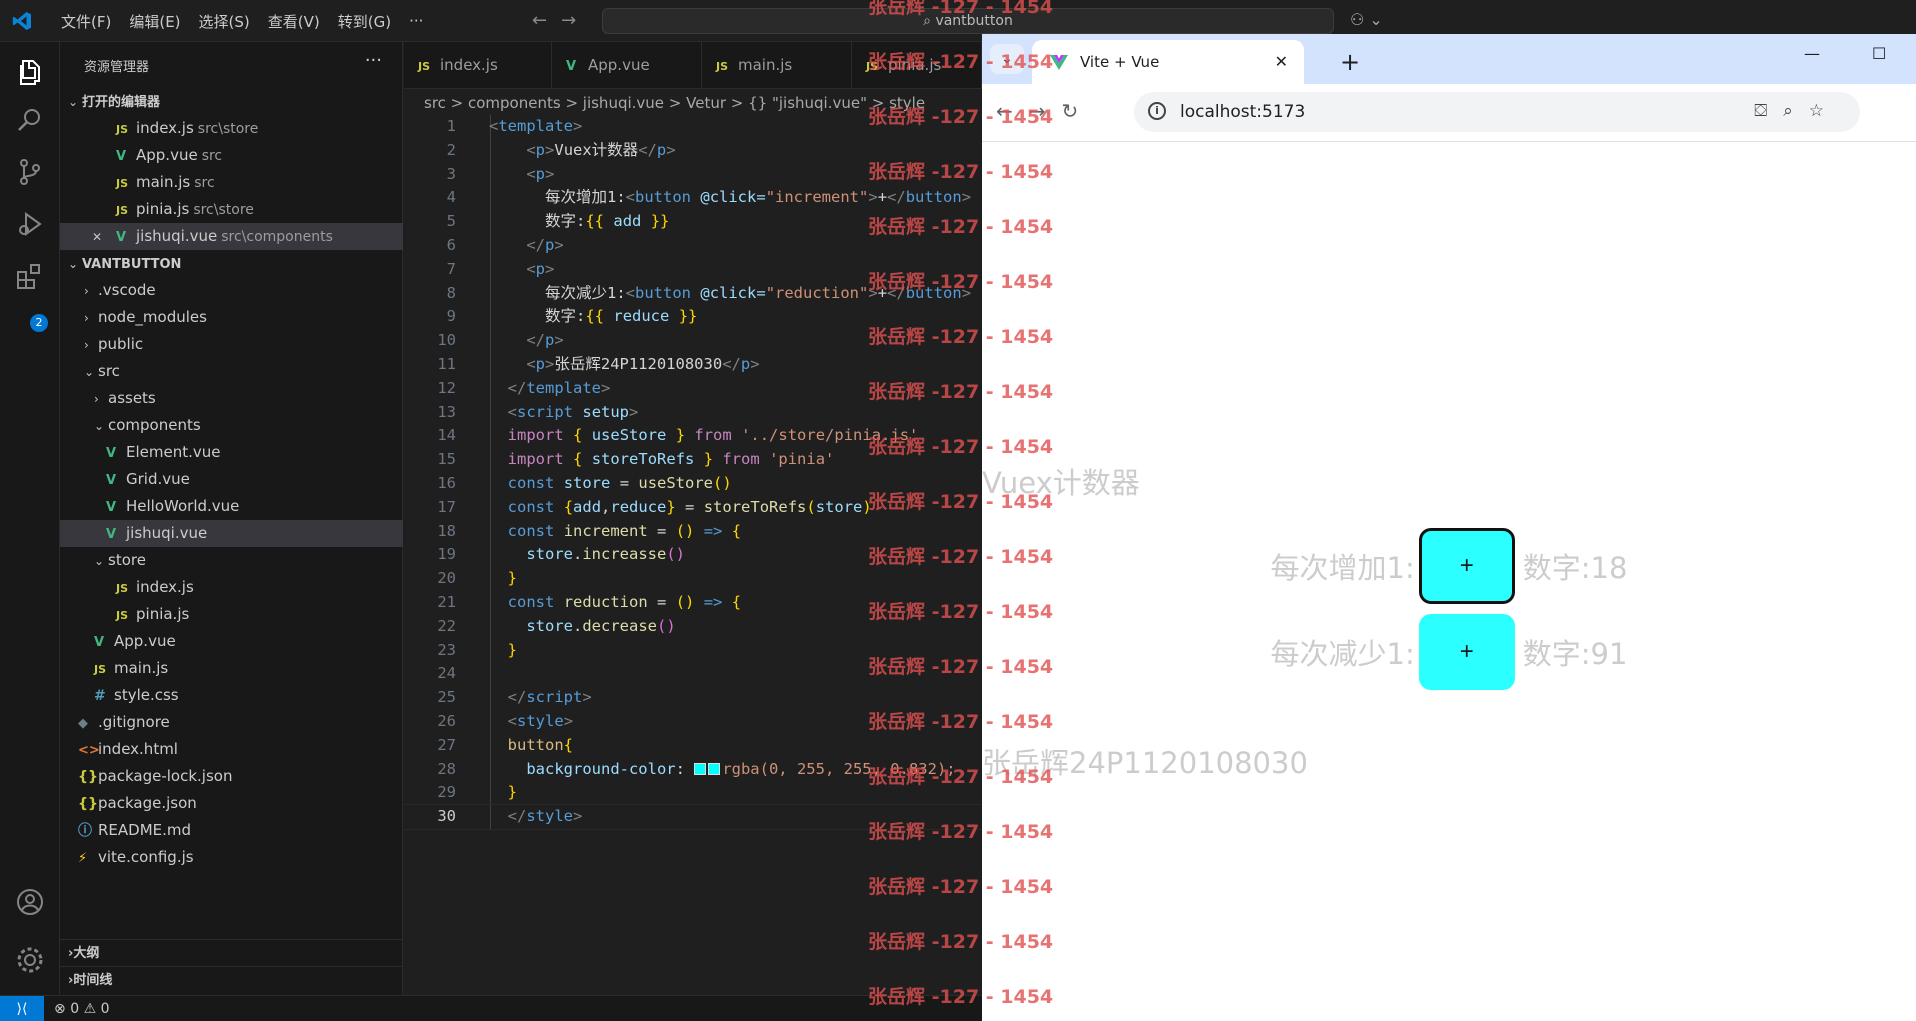 The height and width of the screenshot is (1021, 1916). Describe the element at coordinates (446, 482) in the screenshot. I see `line-number: 16` at that location.